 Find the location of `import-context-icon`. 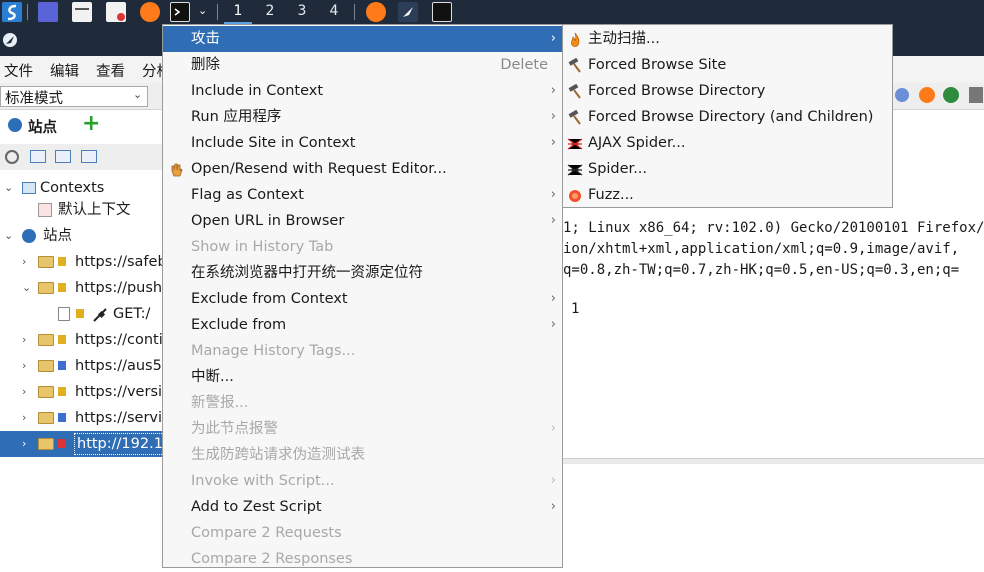

import-context-icon is located at coordinates (63, 156).